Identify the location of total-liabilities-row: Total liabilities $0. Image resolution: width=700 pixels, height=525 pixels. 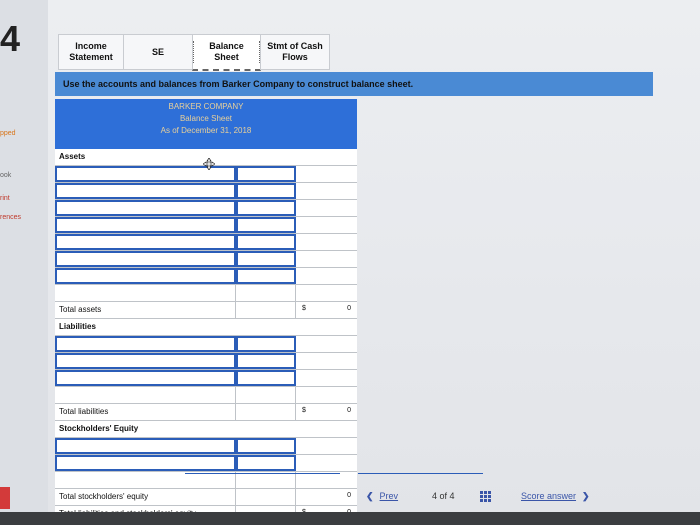
(206, 412).